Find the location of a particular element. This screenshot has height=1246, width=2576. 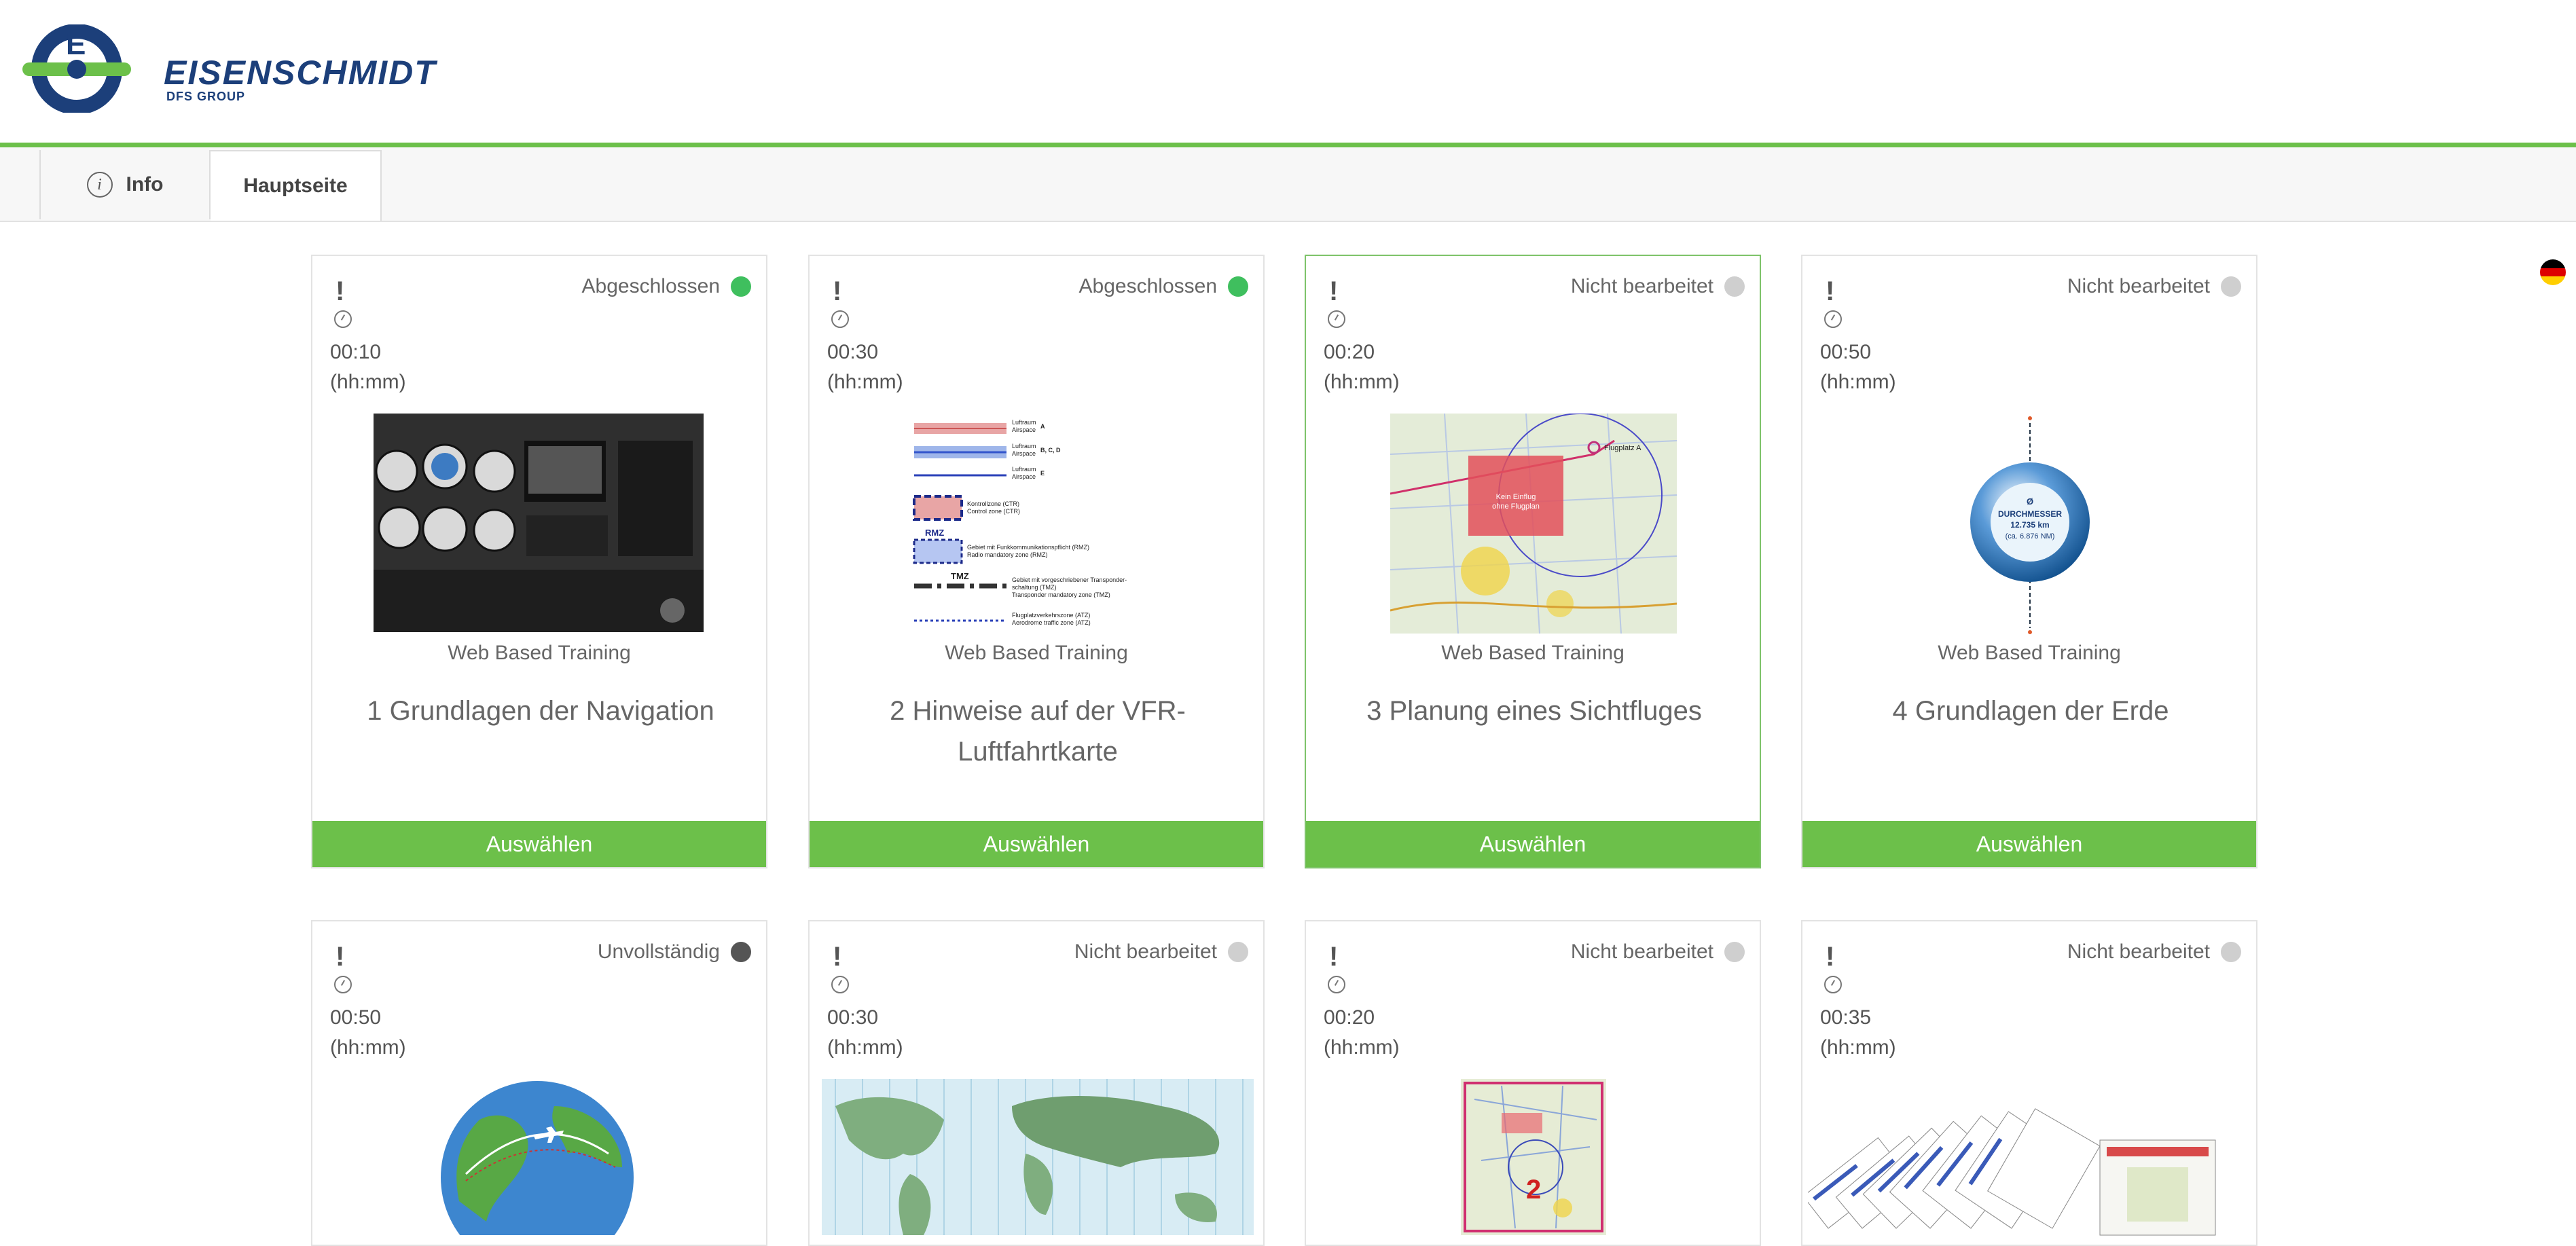

charts-fan-image is located at coordinates (2030, 1161).